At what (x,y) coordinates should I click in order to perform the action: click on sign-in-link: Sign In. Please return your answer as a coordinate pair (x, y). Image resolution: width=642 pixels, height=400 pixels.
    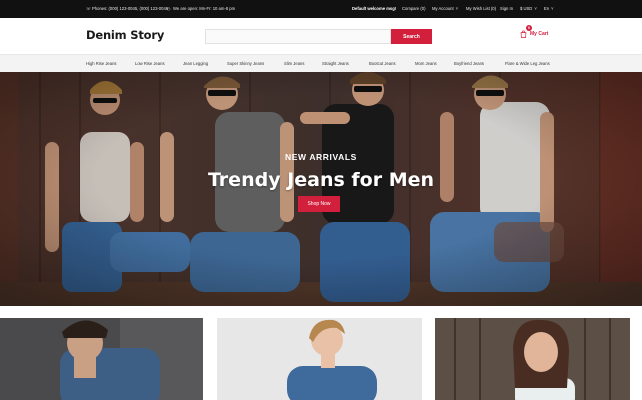
    Looking at the image, I should click on (506, 8).